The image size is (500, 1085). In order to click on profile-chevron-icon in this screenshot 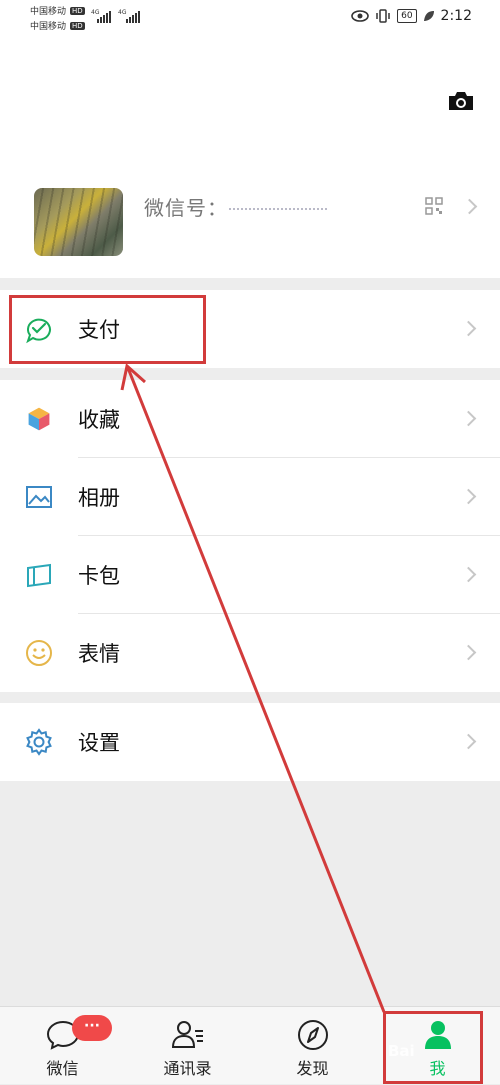, I will do `click(469, 206)`.